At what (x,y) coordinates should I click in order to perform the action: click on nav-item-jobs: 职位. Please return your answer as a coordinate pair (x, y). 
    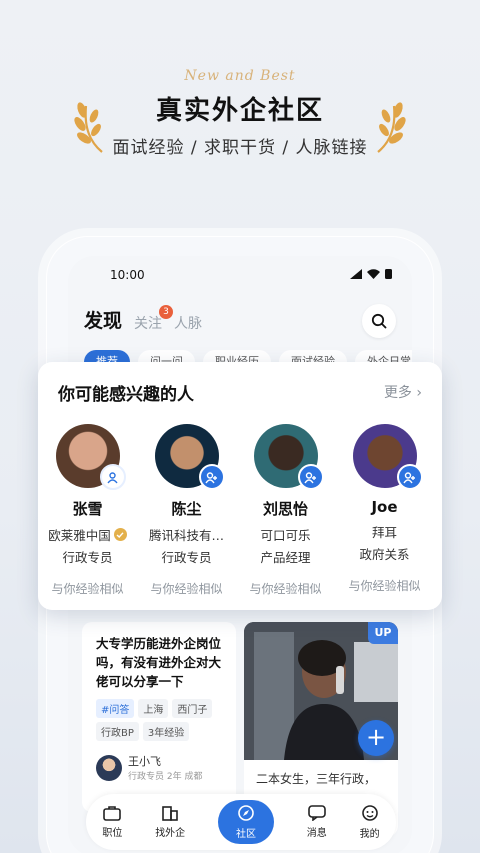
    Looking at the image, I should click on (112, 822).